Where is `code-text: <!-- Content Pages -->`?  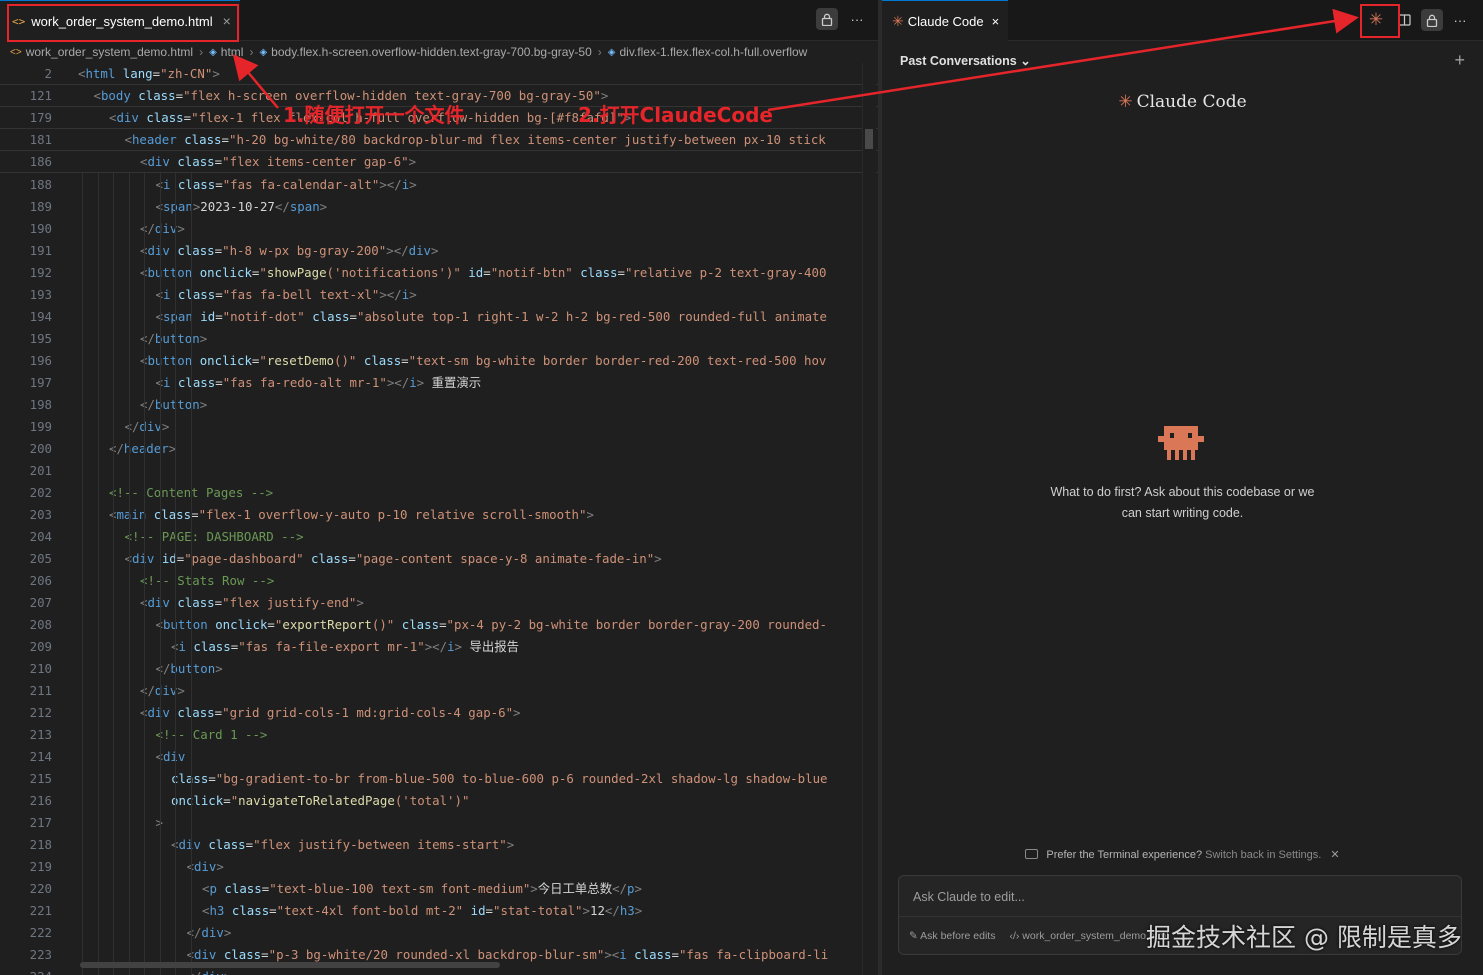 code-text: <!-- Content Pages --> is located at coordinates (191, 492).